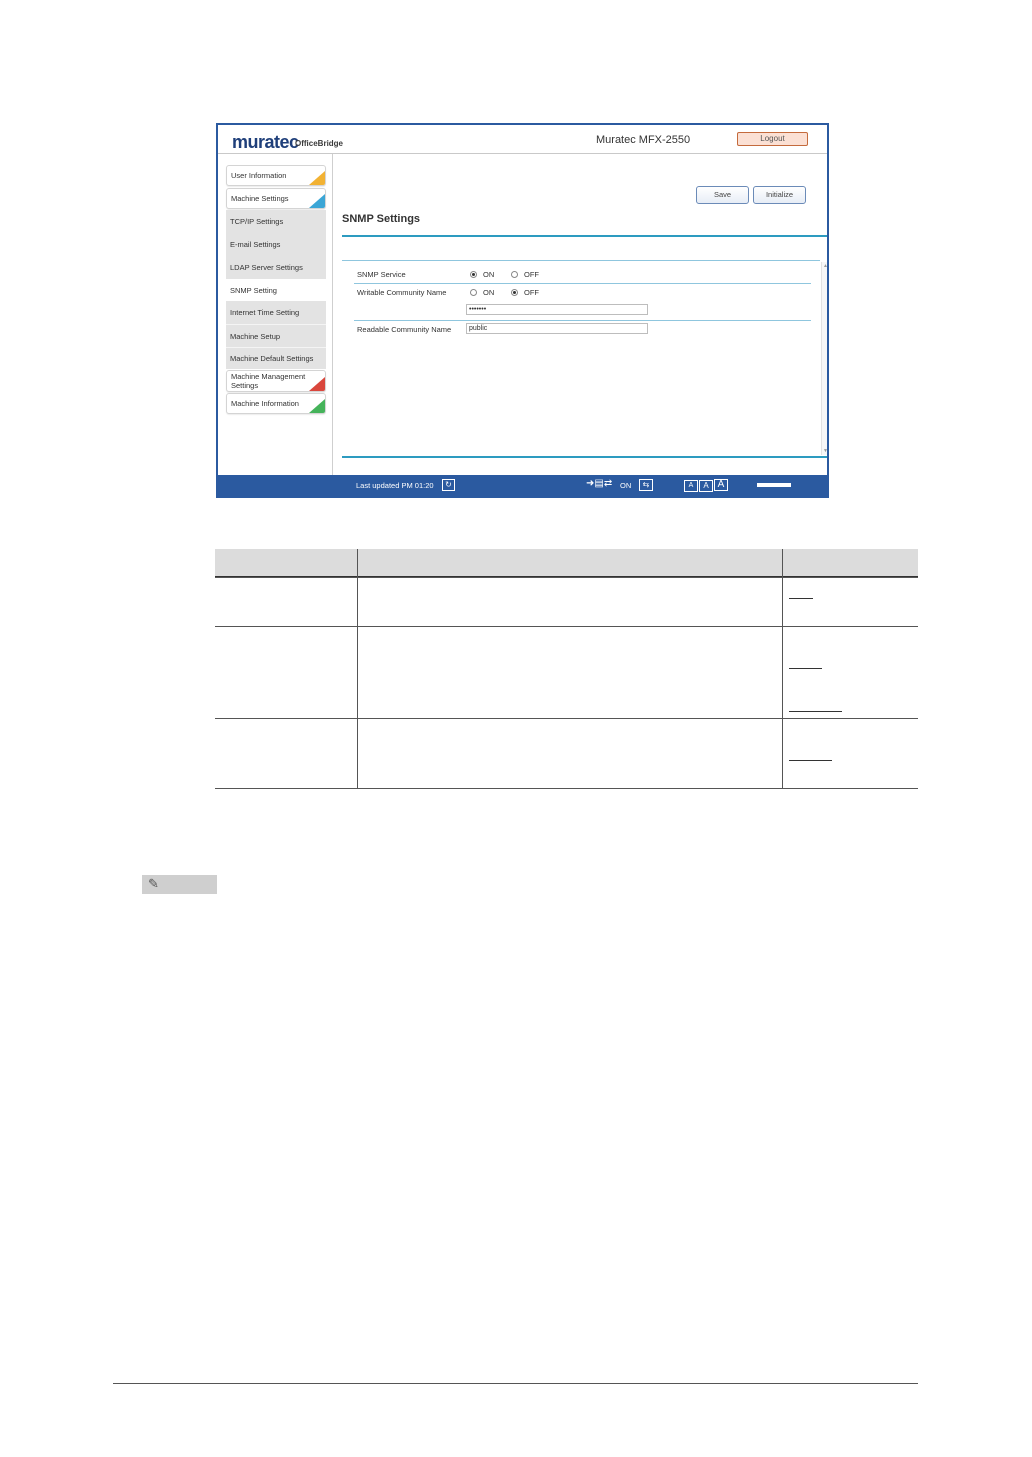 Image resolution: width=1032 pixels, height=1457 pixels. Describe the element at coordinates (646, 485) in the screenshot. I see `swap-icon: ⇆` at that location.